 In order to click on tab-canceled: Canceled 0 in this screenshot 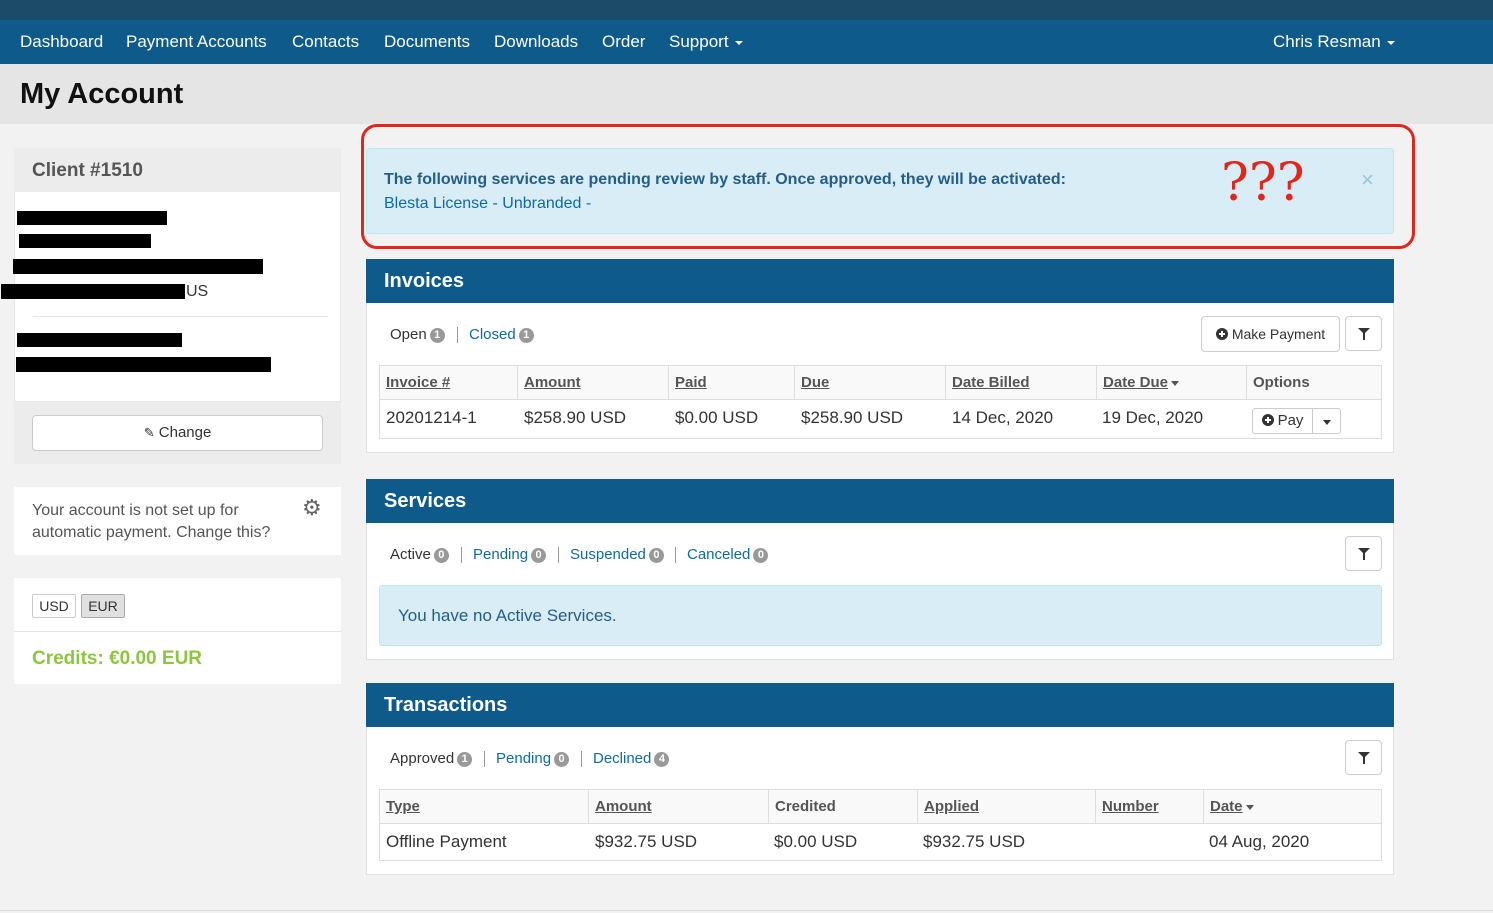, I will do `click(728, 554)`.